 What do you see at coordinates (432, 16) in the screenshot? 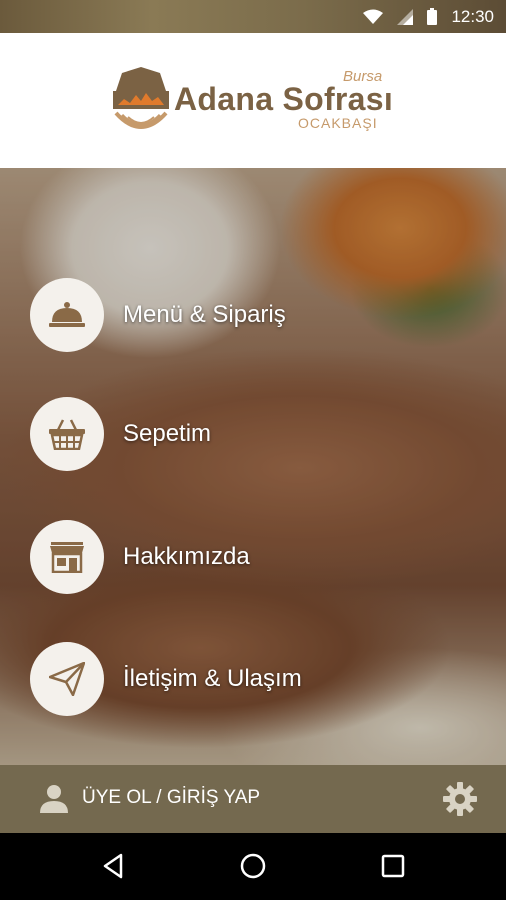
I see `battery-icon` at bounding box center [432, 16].